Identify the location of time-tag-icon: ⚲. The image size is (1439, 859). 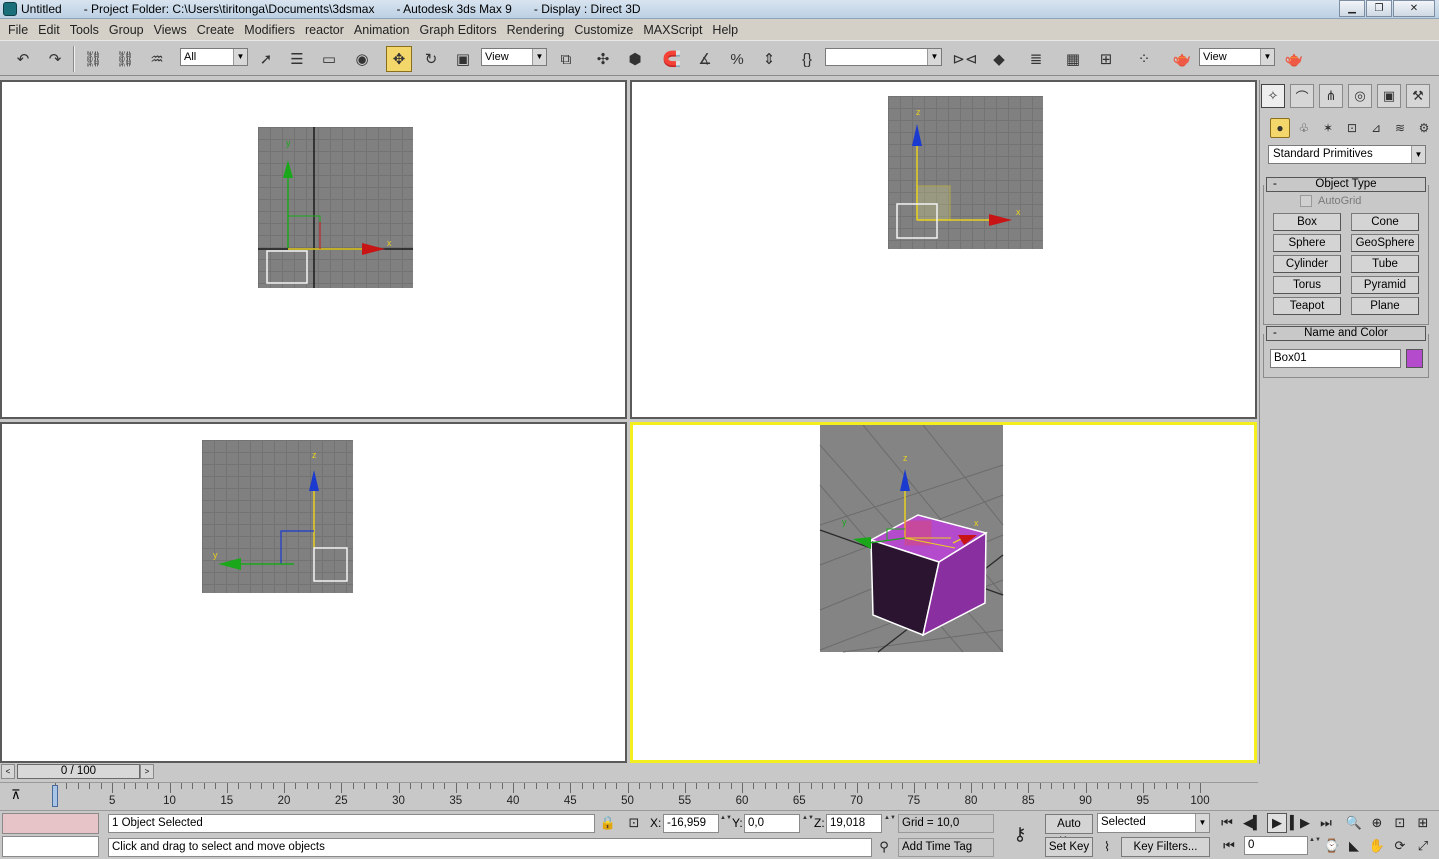
(884, 847).